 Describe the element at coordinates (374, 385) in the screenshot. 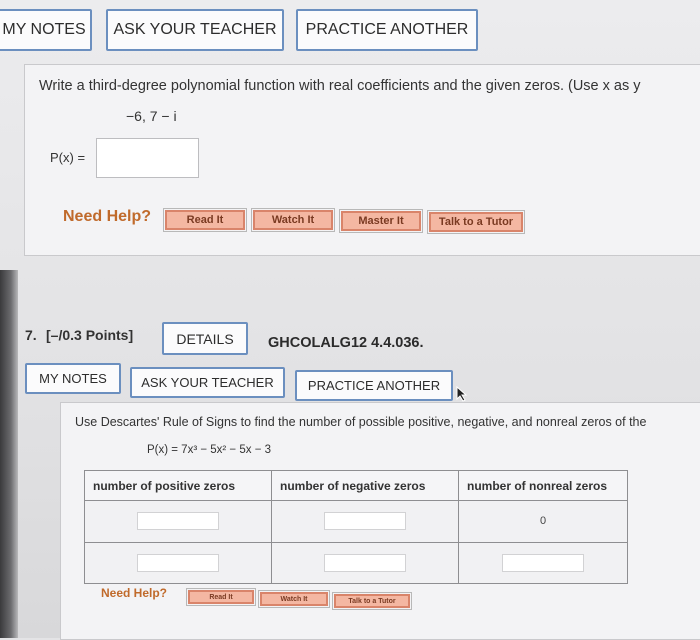

I see `q7-practice-another-button: PRACTICE ANOTHER` at that location.